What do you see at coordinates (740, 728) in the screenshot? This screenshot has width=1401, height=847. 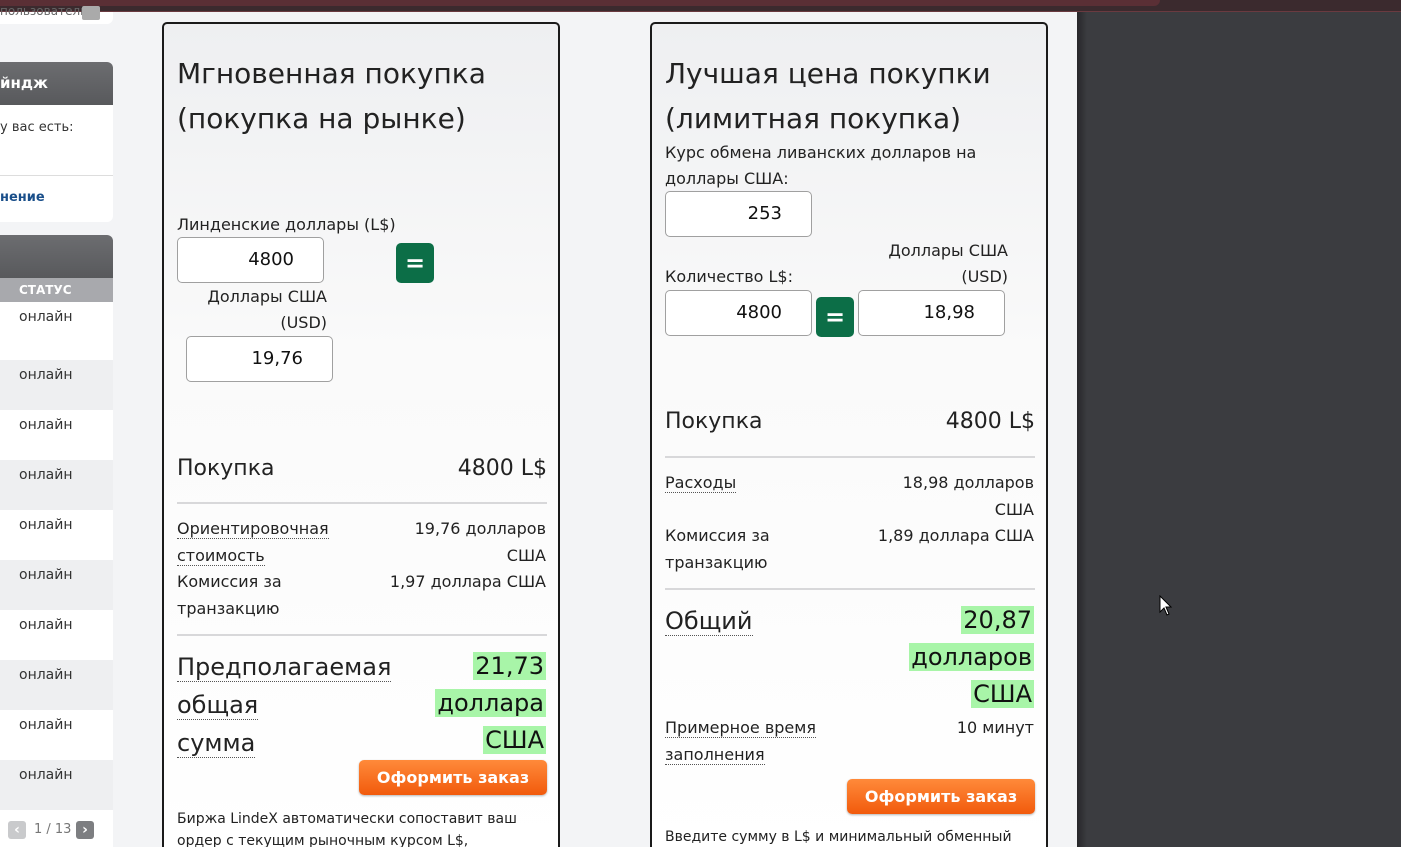 I see `fill-time-label-1: Примерное время` at bounding box center [740, 728].